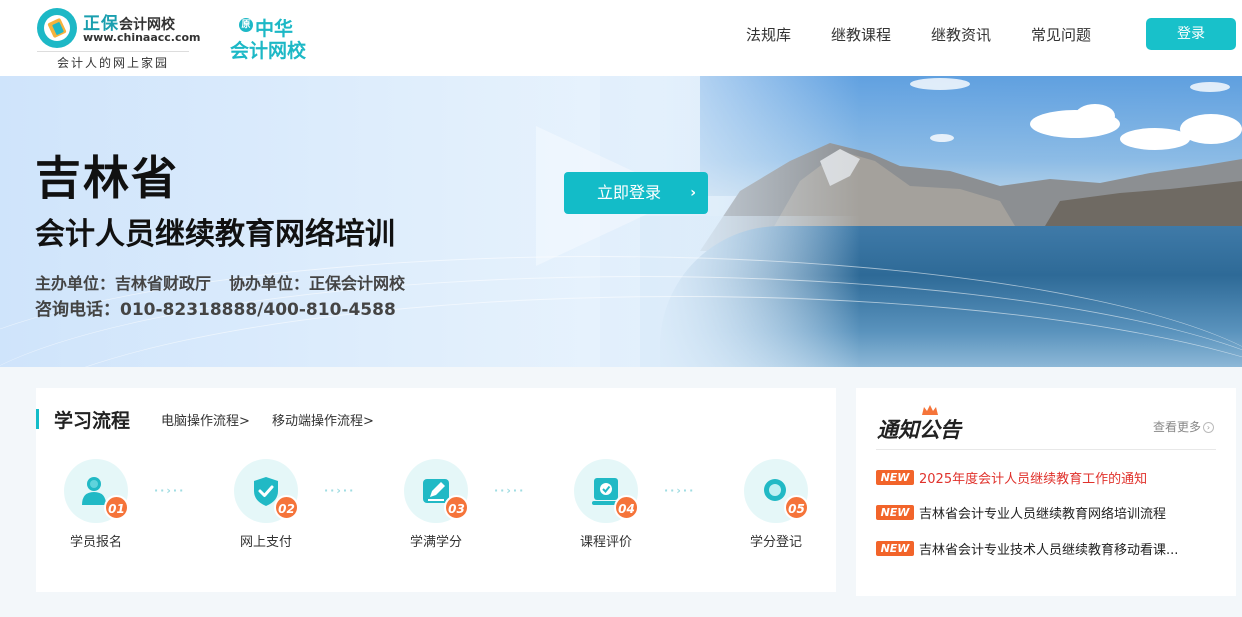 This screenshot has width=1242, height=617. Describe the element at coordinates (92, 421) in the screenshot. I see `section-title: 学习流程` at that location.